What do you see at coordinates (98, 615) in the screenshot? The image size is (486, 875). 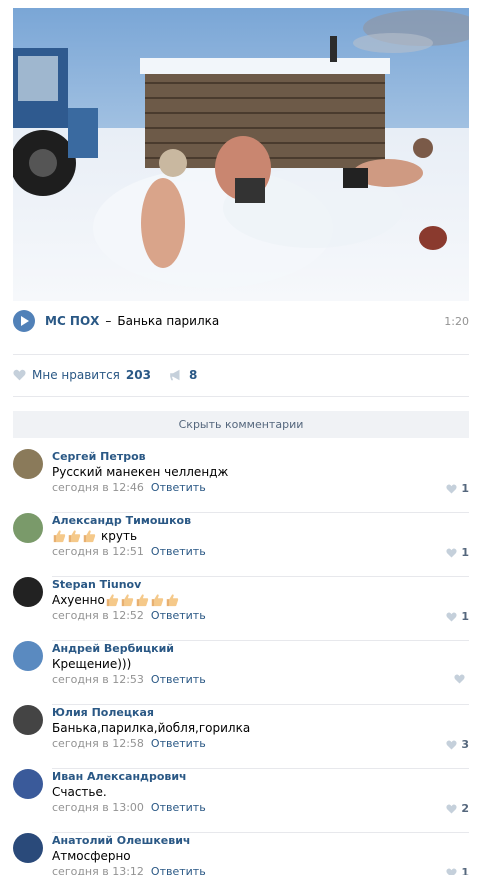 I see `comment-time: сегодня в 12:52` at bounding box center [98, 615].